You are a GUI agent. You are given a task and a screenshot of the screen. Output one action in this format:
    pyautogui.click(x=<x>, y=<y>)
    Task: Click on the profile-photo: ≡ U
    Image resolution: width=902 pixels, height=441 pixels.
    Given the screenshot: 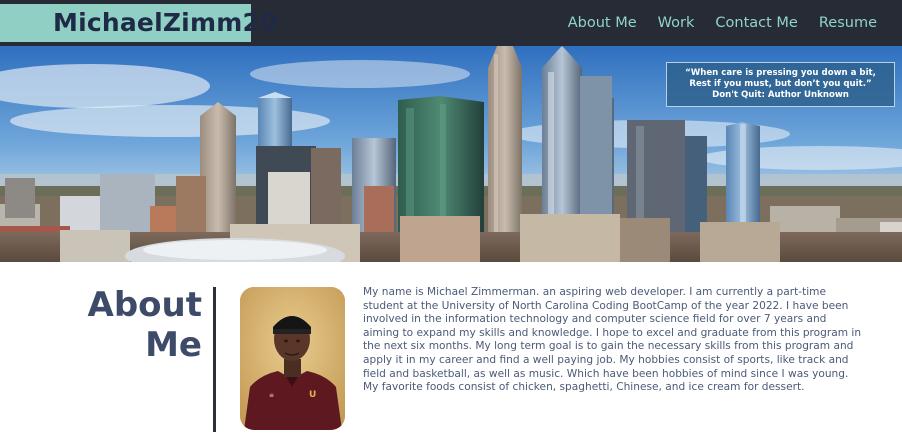 What is the action you would take?
    pyautogui.click(x=292, y=358)
    